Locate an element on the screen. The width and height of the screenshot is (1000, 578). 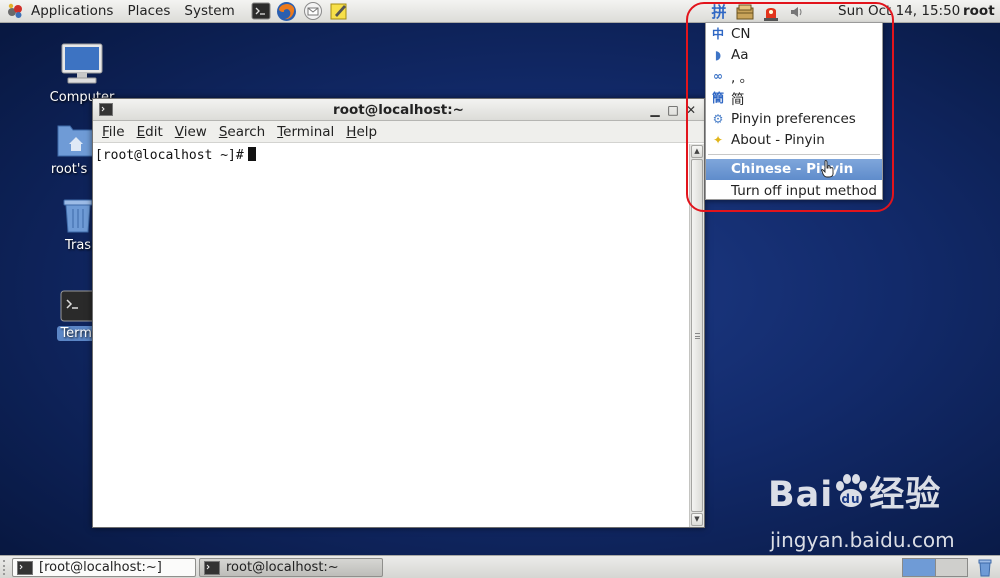
menu-accel: V is located at coordinates (179, 131).